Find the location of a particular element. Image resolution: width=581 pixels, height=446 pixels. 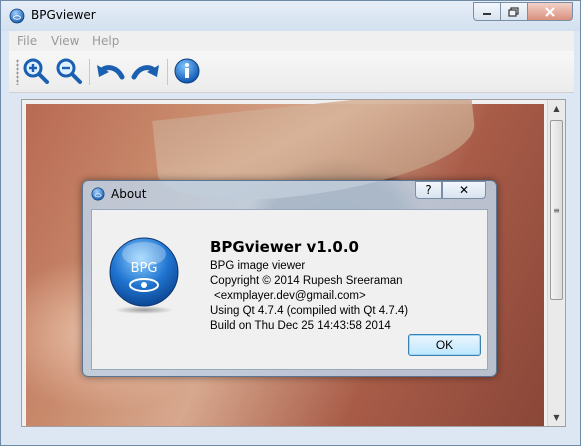

scroll-down-arrow: ▼ is located at coordinates (556, 417).